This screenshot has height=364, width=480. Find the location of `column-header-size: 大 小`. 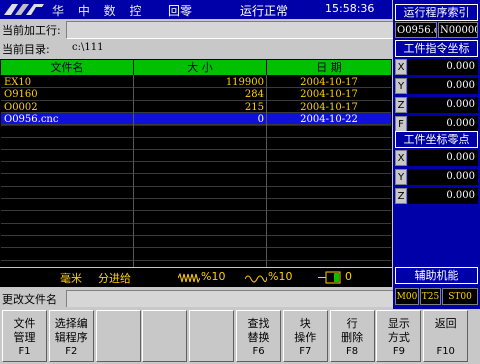

column-header-size: 大 小 is located at coordinates (200, 67).